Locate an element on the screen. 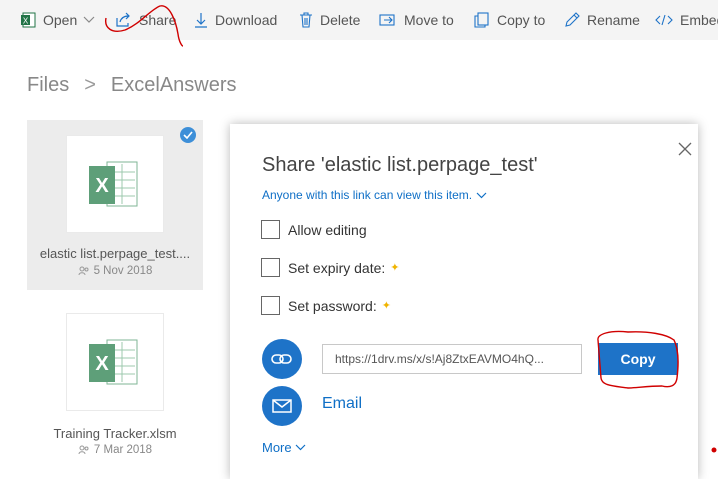 The width and height of the screenshot is (718, 479). password-option: Set password: ✦ is located at coordinates (326, 305).